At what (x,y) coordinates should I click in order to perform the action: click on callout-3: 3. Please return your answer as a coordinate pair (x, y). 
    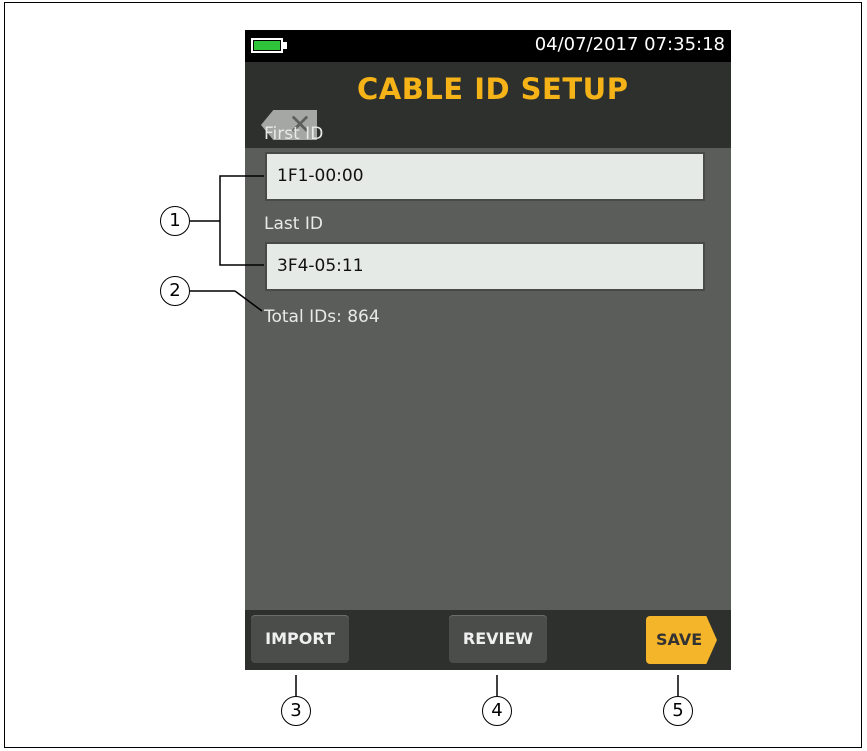
    Looking at the image, I should click on (296, 711).